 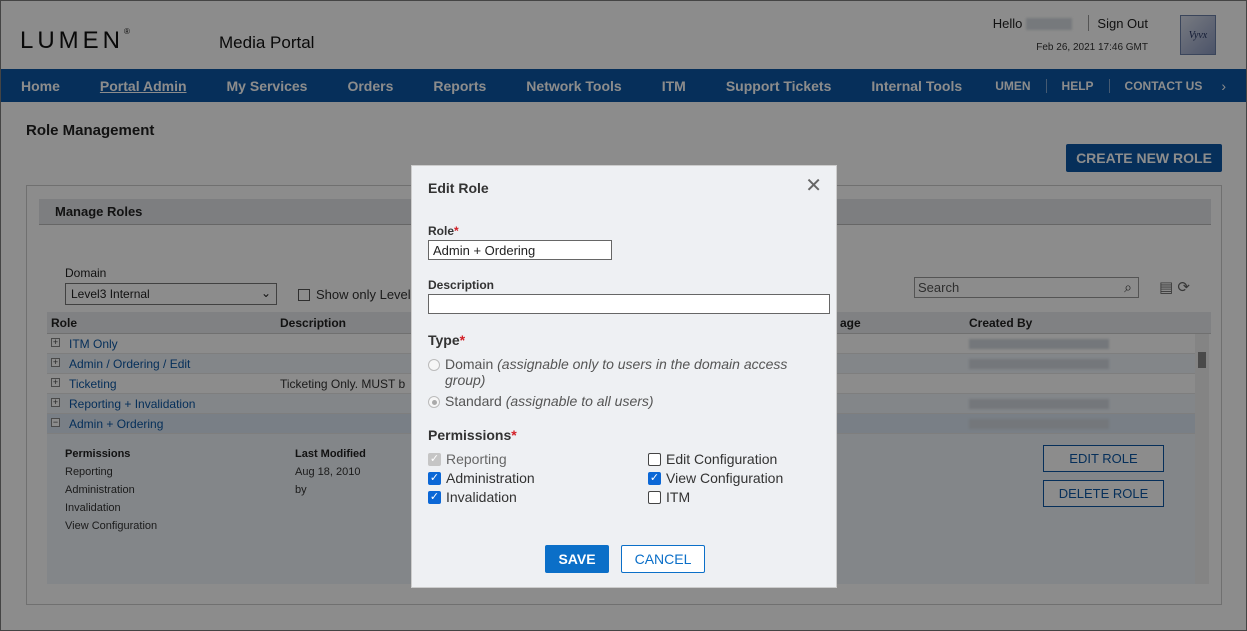 I want to click on perm-edit-configuration: Edit Configuration, so click(x=712, y=459).